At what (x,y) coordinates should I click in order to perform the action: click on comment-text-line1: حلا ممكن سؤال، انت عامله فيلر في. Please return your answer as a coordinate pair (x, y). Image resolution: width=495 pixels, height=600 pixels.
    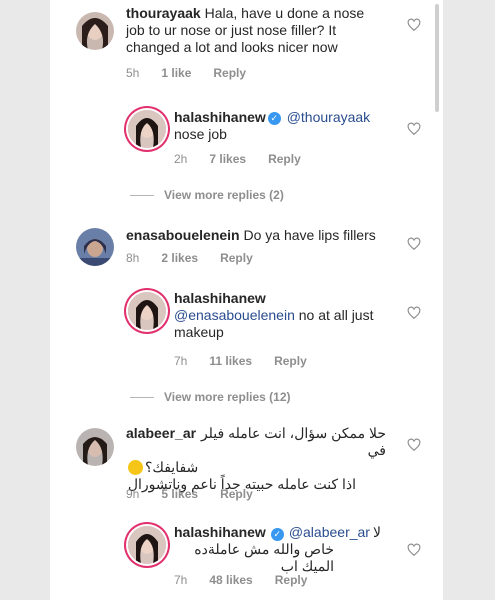
    Looking at the image, I should click on (293, 441).